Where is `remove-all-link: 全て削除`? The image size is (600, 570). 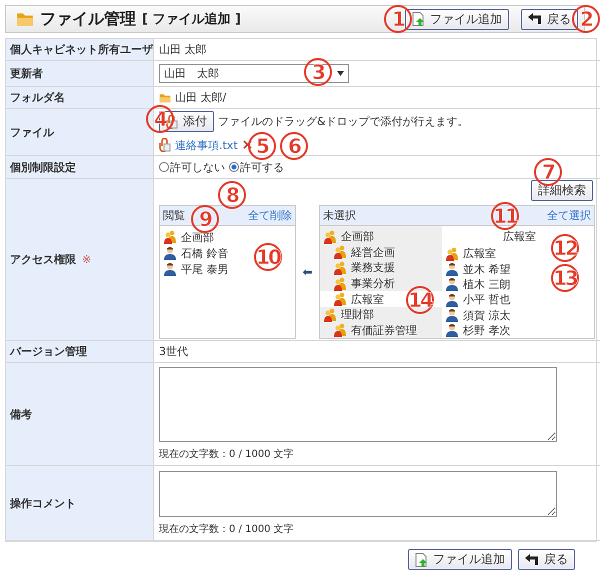 remove-all-link: 全て削除 is located at coordinates (270, 215).